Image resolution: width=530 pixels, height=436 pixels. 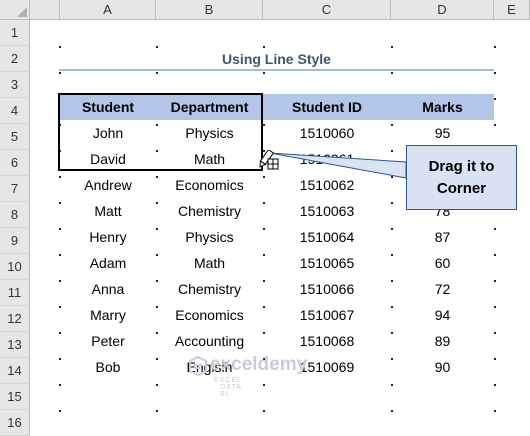 What do you see at coordinates (259, 364) in the screenshot?
I see `watermark-name: exceldemy` at bounding box center [259, 364].